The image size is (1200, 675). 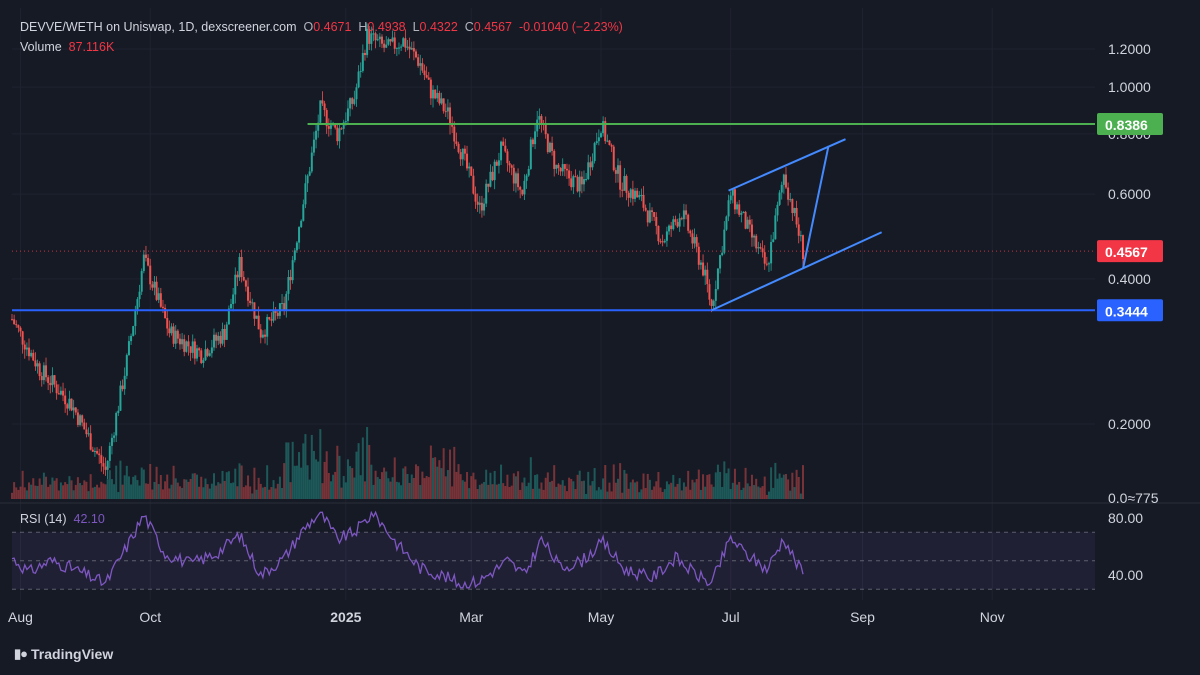 What do you see at coordinates (63, 654) in the screenshot?
I see `tradingview-logo: ▮● TradingView` at bounding box center [63, 654].